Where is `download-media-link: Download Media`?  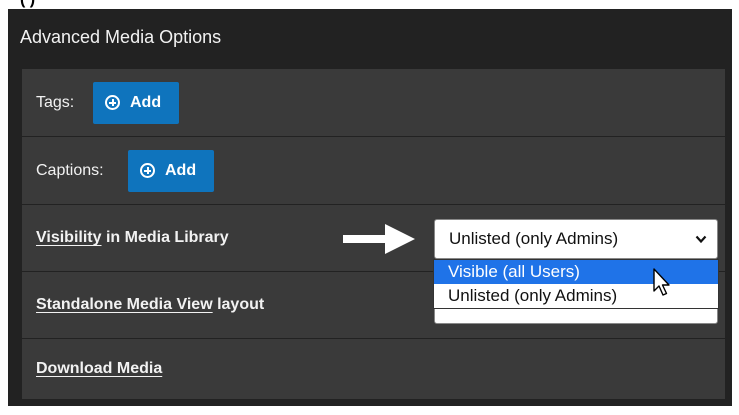
download-media-link: Download Media is located at coordinates (99, 369).